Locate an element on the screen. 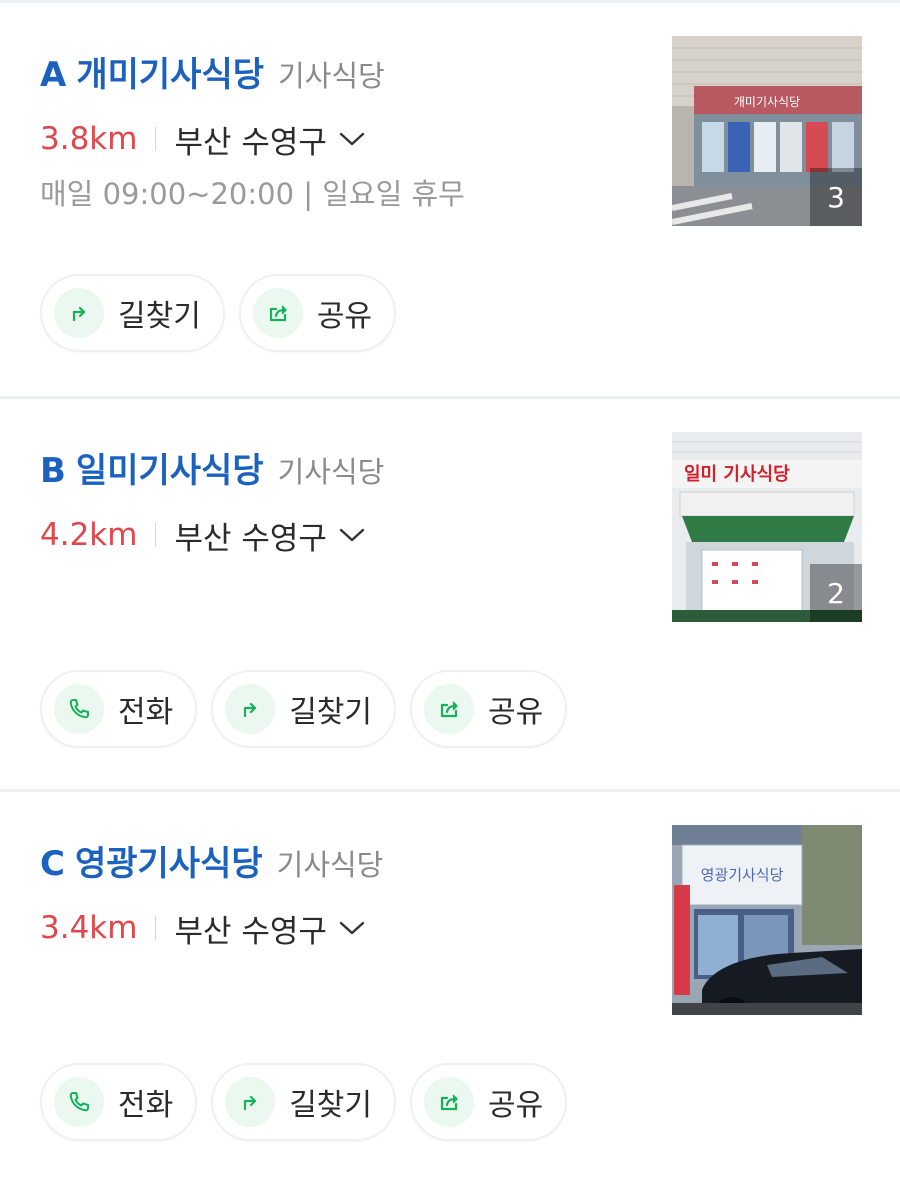 Image resolution: width=900 pixels, height=1182 pixels. place-title: B 일미기사식당 기사식당 is located at coordinates (212, 468).